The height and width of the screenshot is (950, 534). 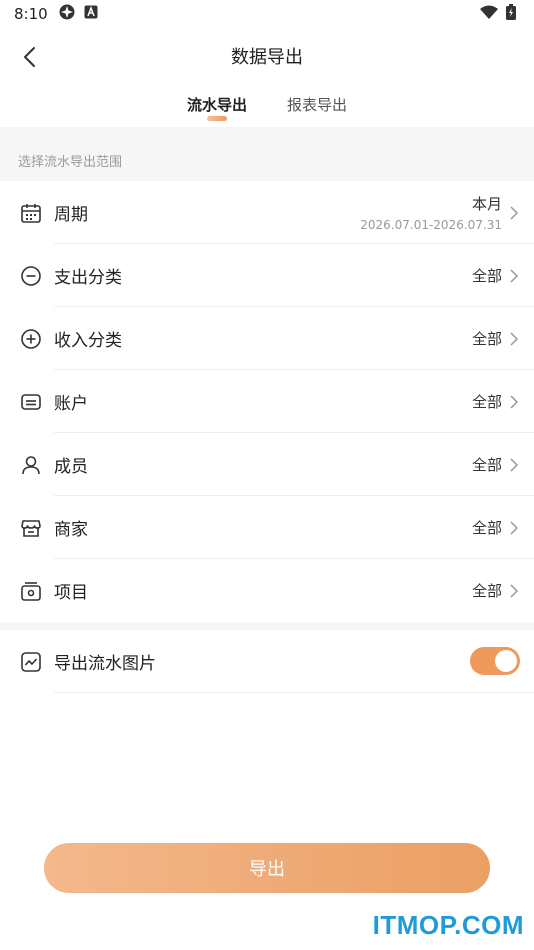 I want to click on row-label: 账户, so click(x=71, y=404).